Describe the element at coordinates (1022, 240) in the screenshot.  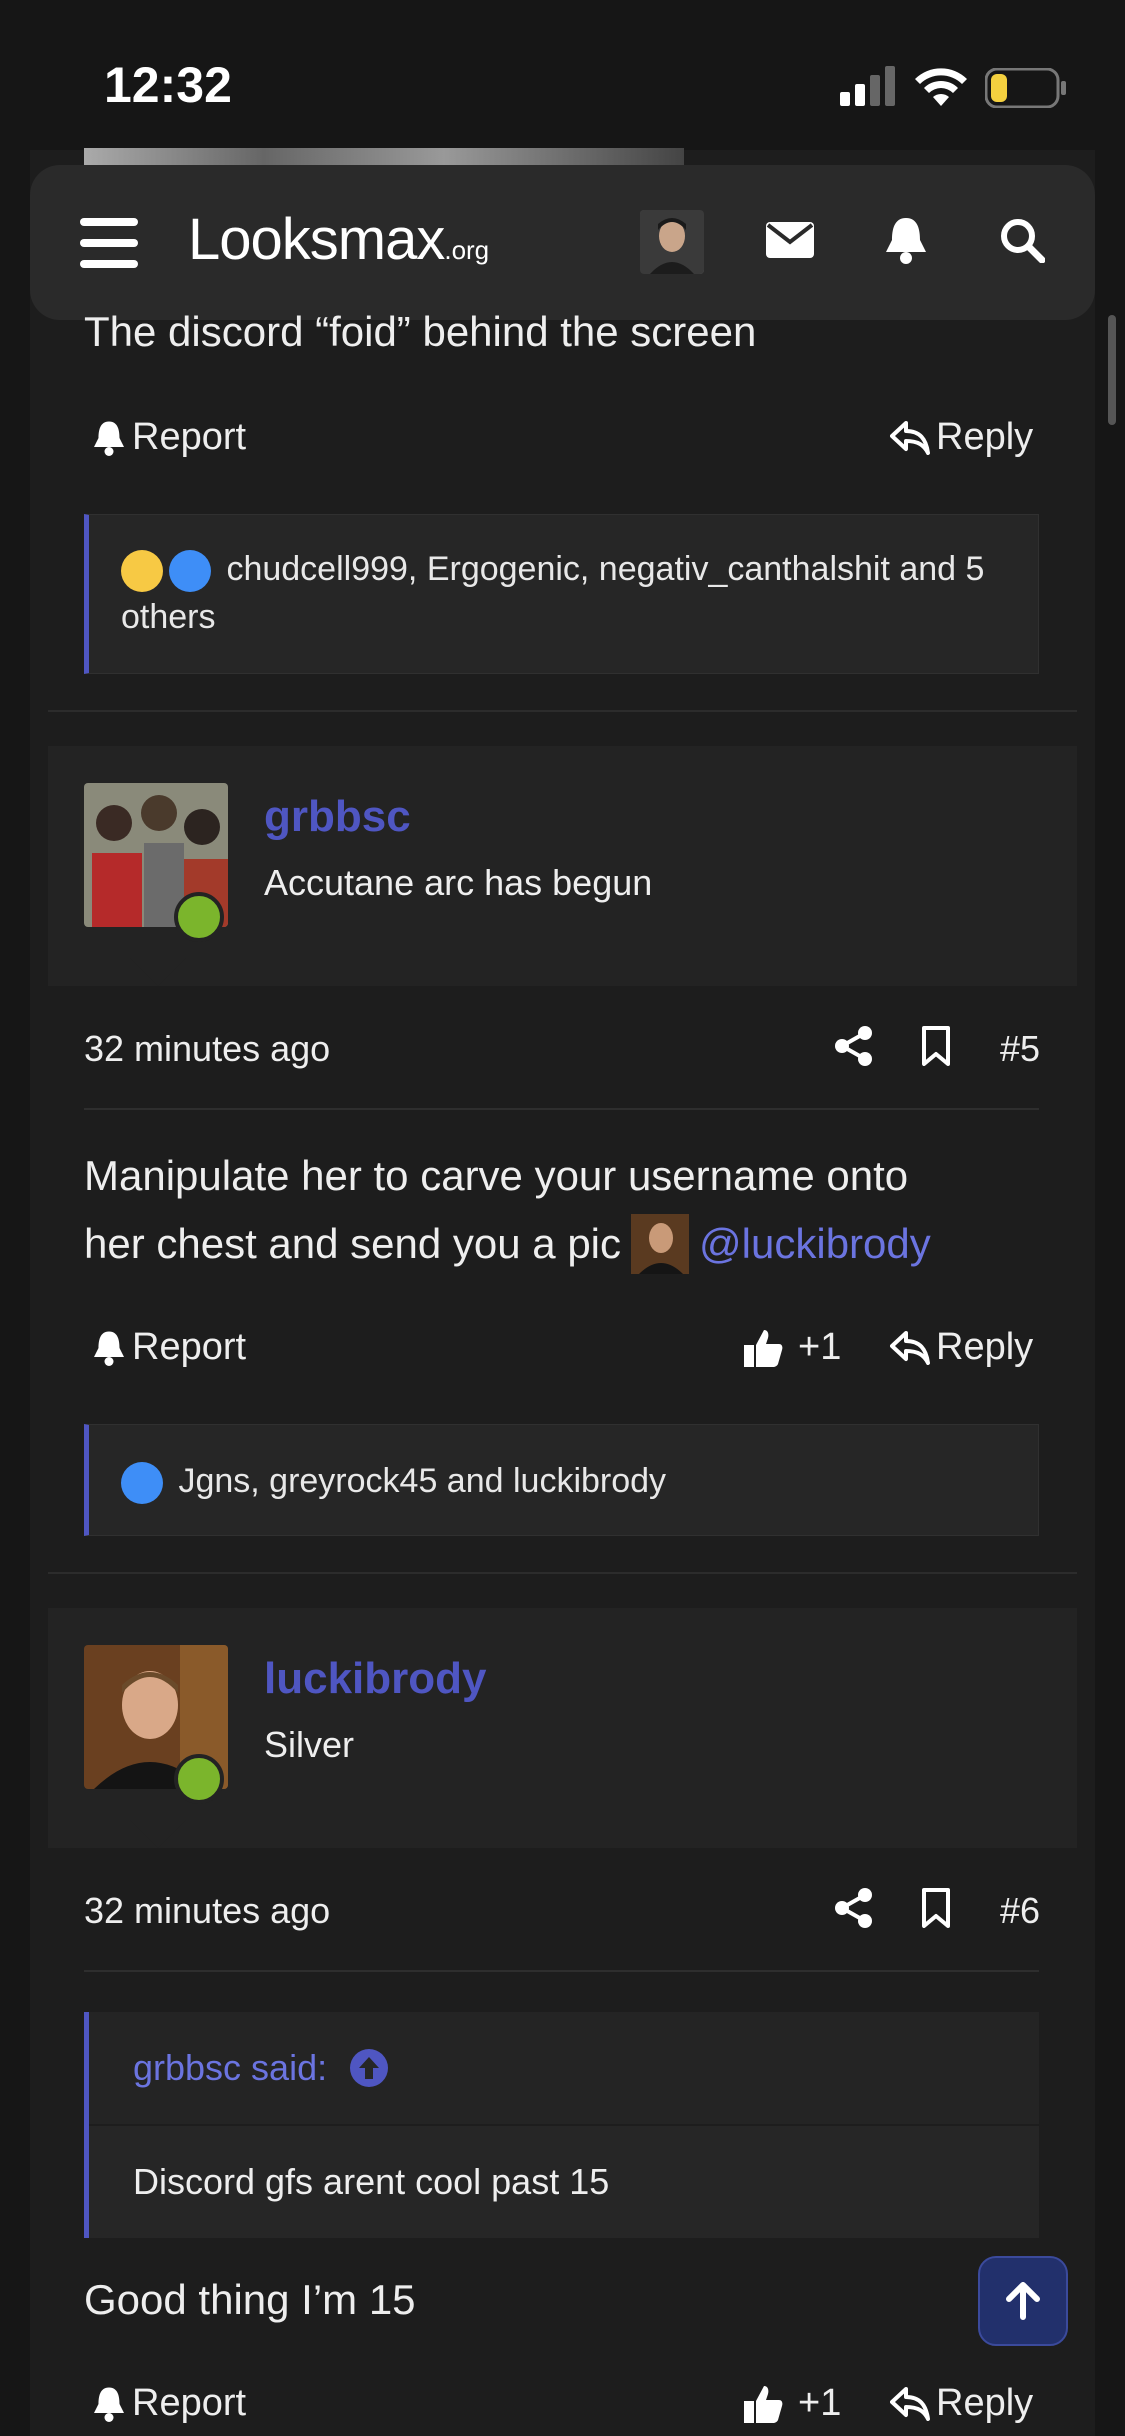
I see `search-icon` at that location.